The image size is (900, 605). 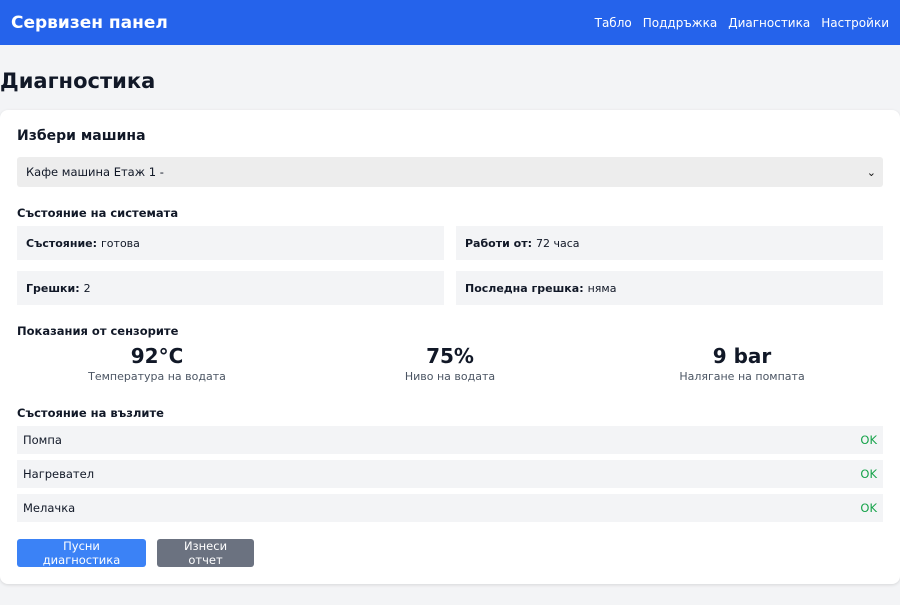 What do you see at coordinates (205, 553) in the screenshot?
I see `export-report-button: Изнеси отчет` at bounding box center [205, 553].